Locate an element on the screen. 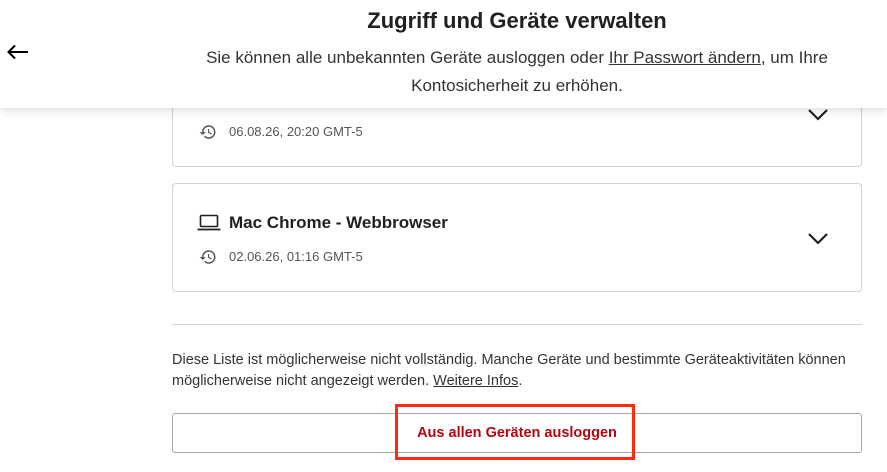 This screenshot has width=887, height=472. sign-out-all-devices-button: Aus allen Geräten ausloggen is located at coordinates (517, 433).